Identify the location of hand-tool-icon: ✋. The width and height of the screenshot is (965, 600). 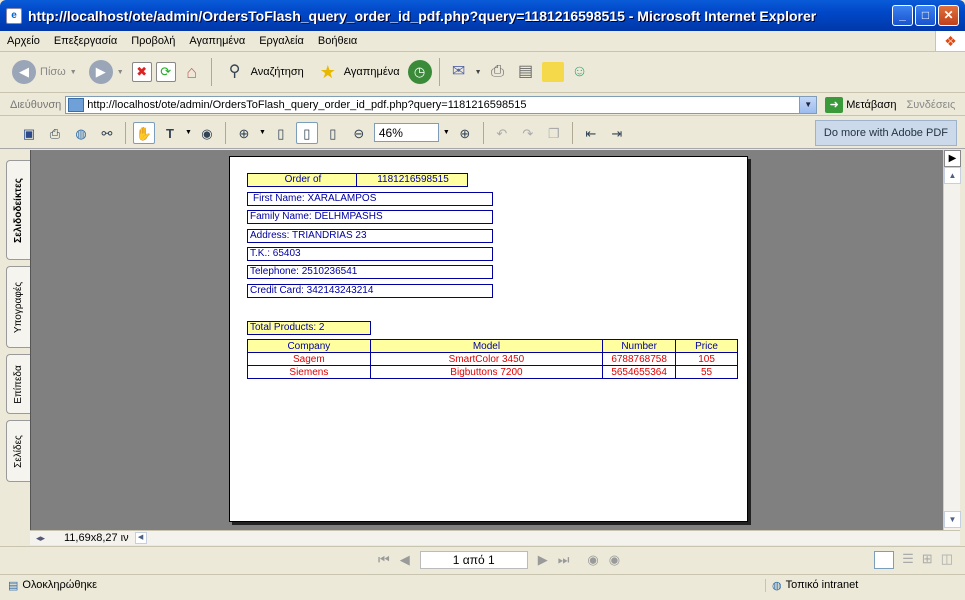
(144, 132).